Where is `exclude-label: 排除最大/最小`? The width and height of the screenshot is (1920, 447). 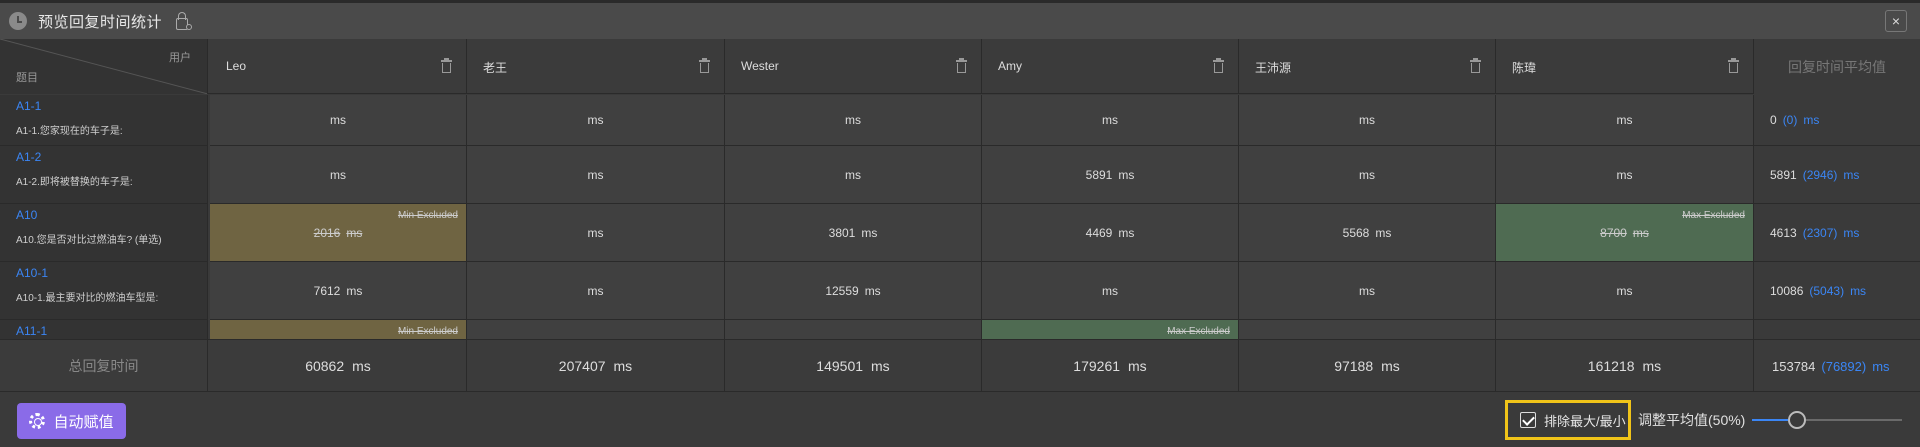
exclude-label: 排除最大/最小 is located at coordinates (1585, 421).